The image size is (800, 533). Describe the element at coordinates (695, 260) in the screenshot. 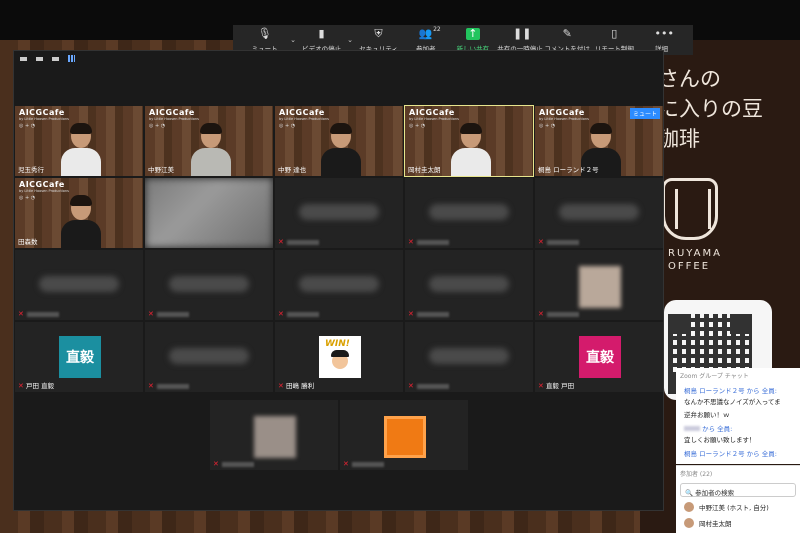

I see `shared-screen-brand: RUYAMA OFFEE` at that location.